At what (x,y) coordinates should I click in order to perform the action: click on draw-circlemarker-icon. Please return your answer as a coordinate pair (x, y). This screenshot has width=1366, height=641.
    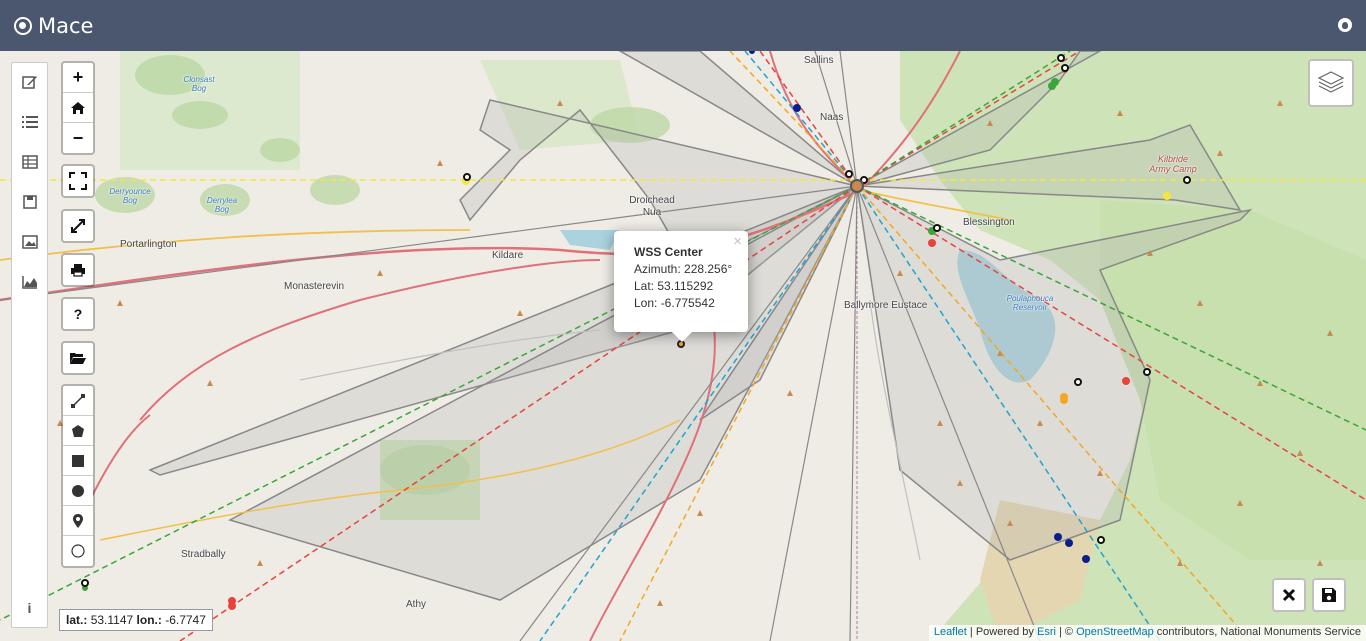
    Looking at the image, I should click on (78, 551).